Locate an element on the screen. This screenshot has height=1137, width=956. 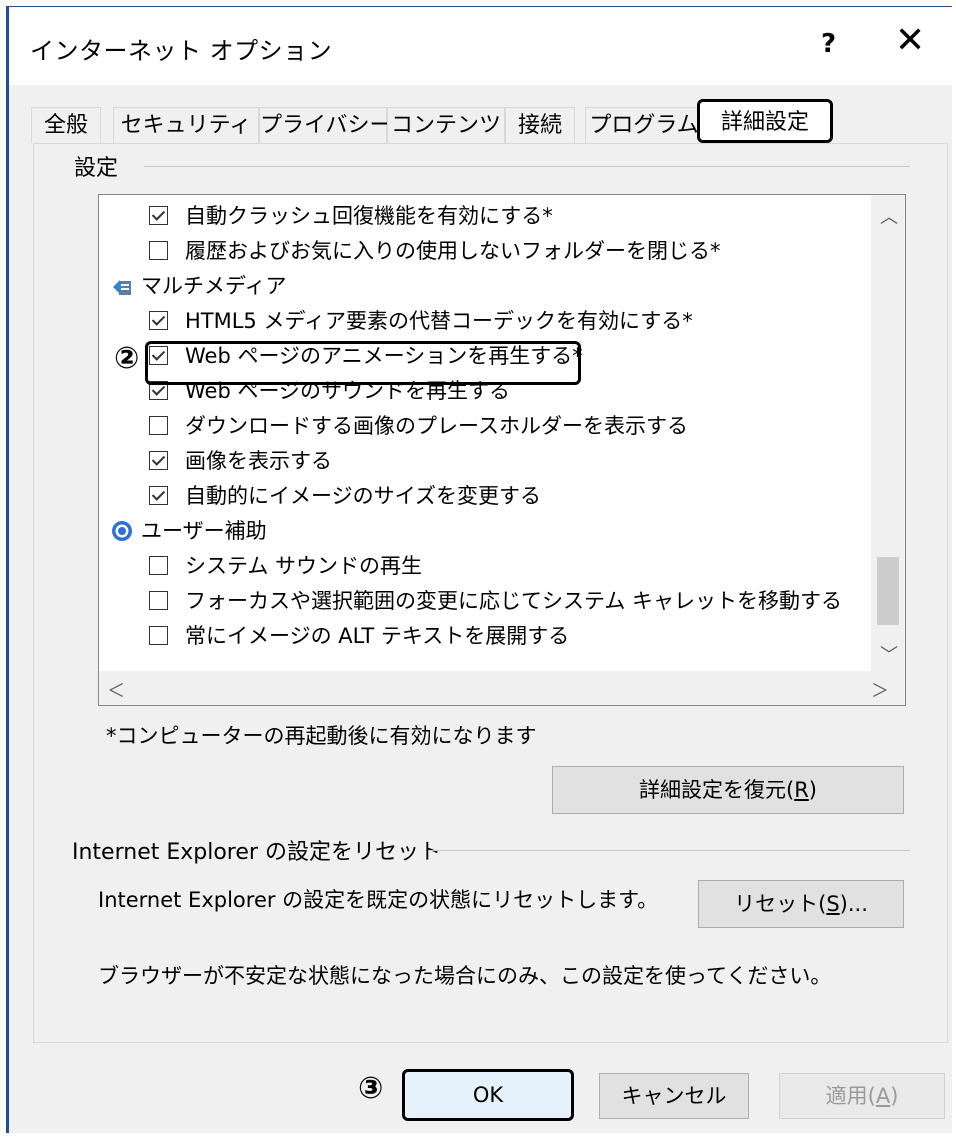
step2-highlight is located at coordinates (363, 363).